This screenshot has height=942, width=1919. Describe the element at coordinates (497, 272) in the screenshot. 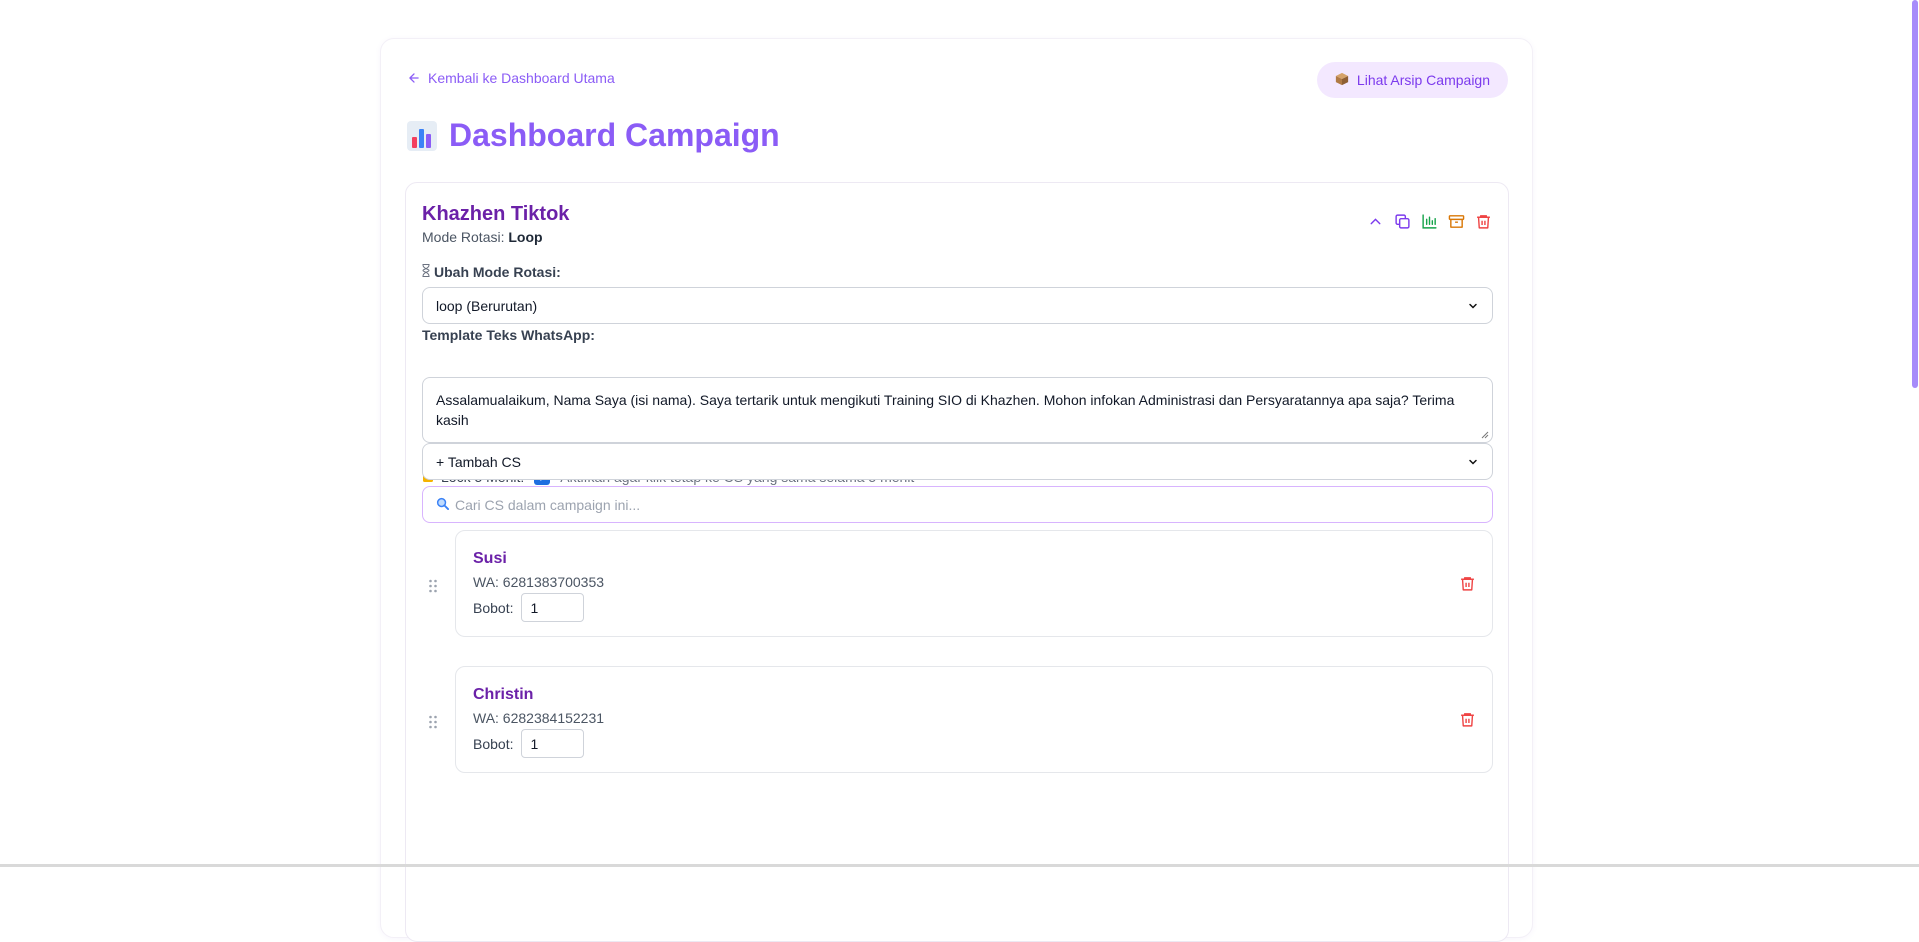

I see `change-mode-label-text: Ubah Mode Rotasi:` at that location.